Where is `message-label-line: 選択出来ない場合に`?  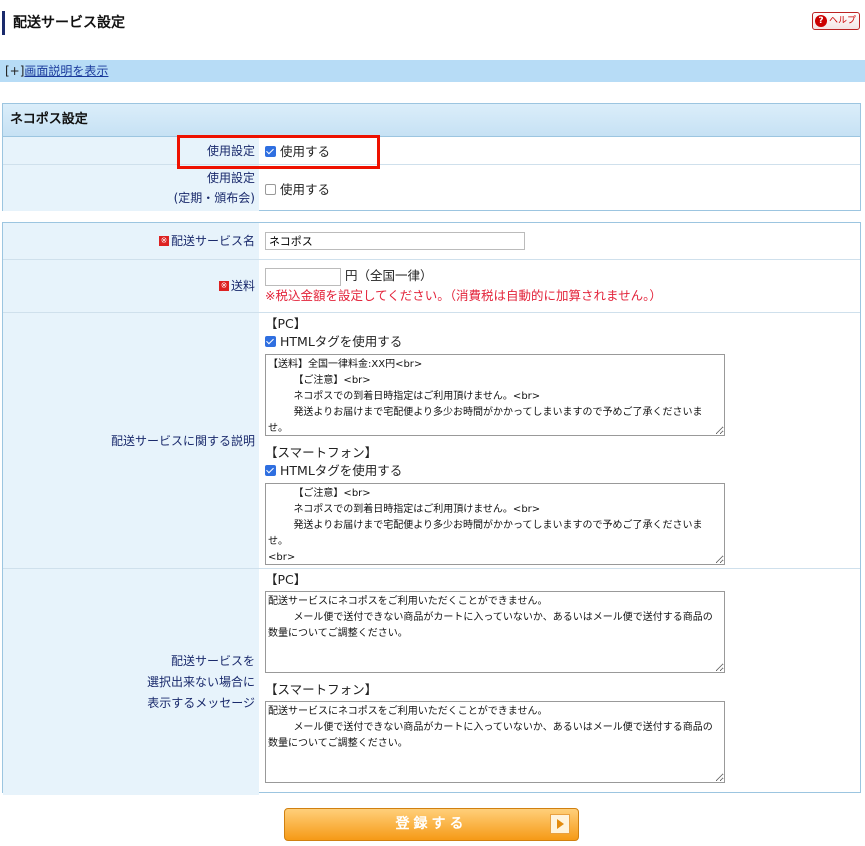
message-label-line: 選択出来ない場合に is located at coordinates (200, 681).